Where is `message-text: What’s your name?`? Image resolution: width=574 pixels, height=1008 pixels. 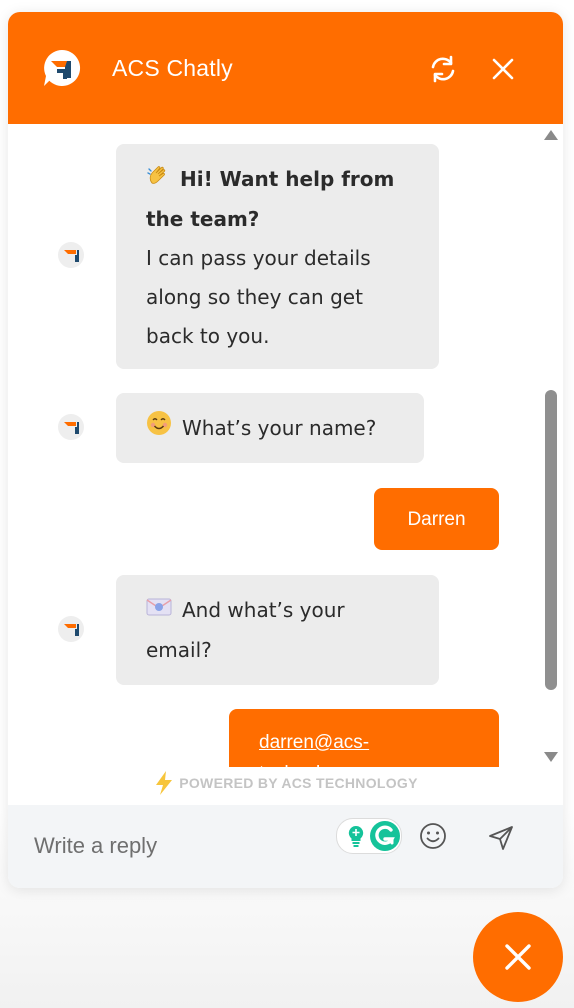 message-text: What’s your name? is located at coordinates (279, 428).